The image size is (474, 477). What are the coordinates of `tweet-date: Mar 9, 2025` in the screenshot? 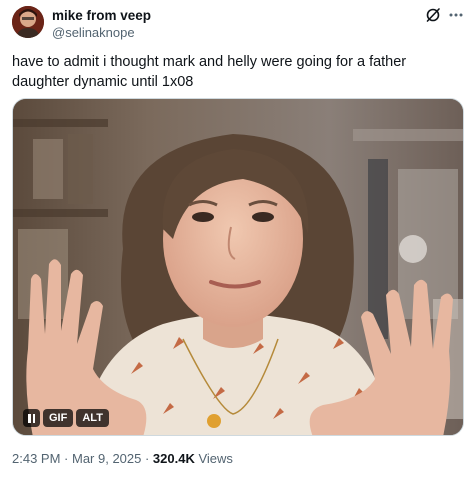 It's located at (106, 458).